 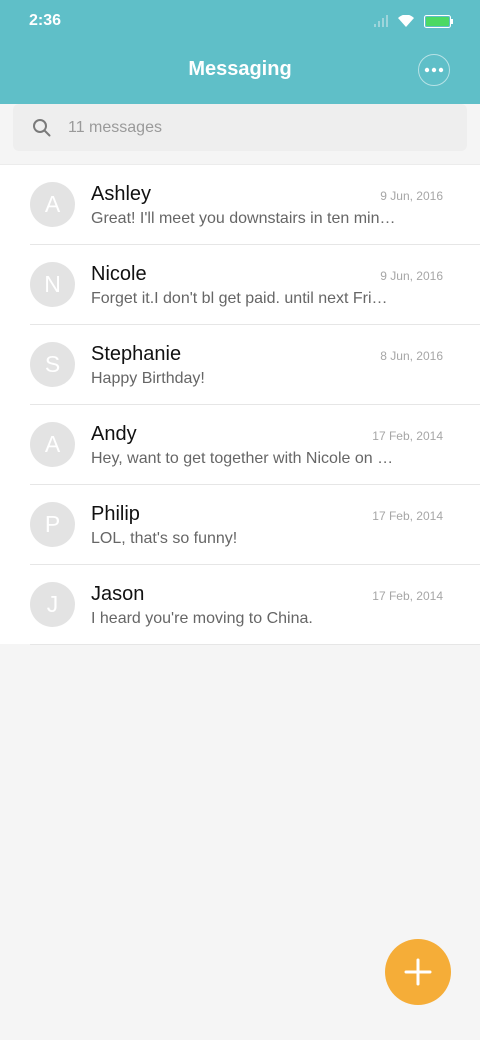 What do you see at coordinates (406, 21) in the screenshot?
I see `wifi-icon` at bounding box center [406, 21].